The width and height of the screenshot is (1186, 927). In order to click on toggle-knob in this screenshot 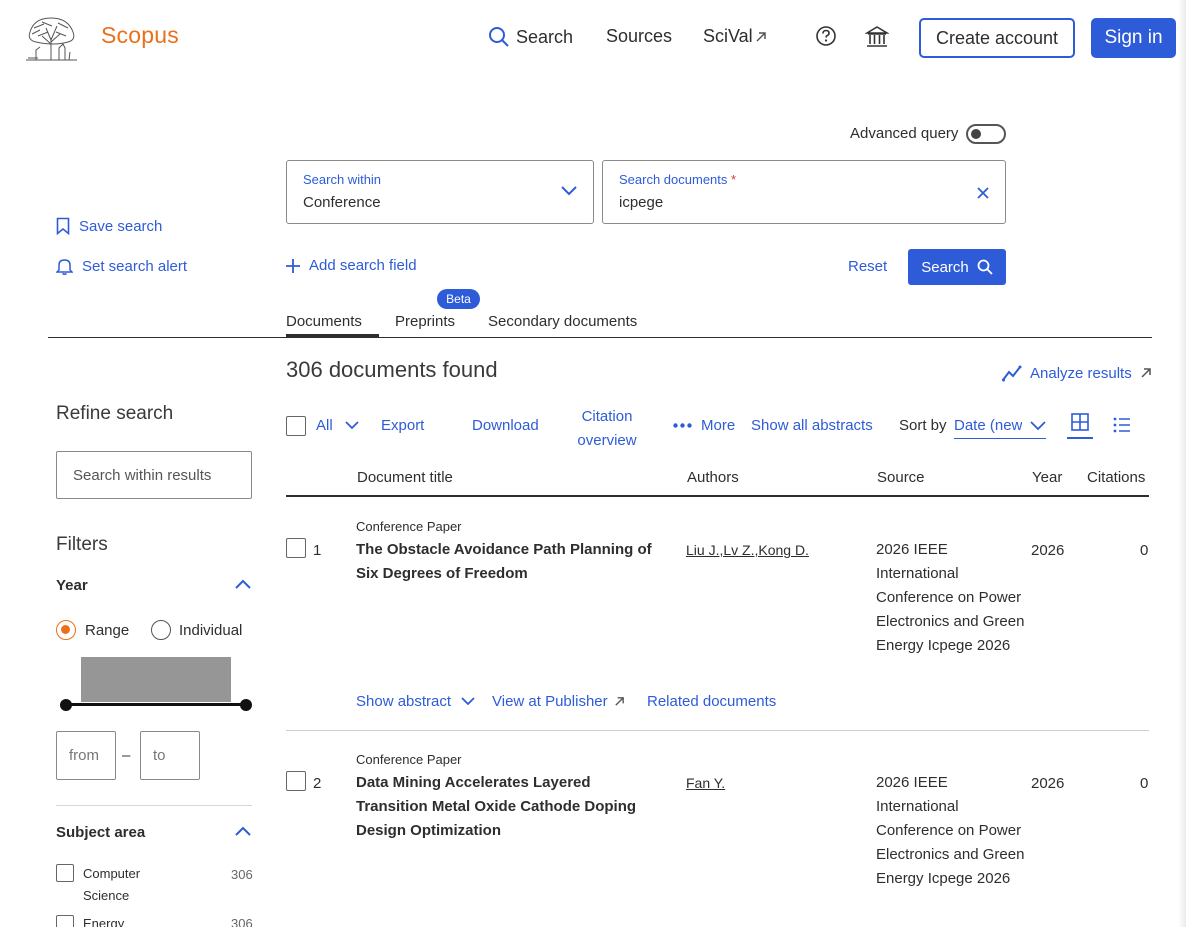, I will do `click(976, 134)`.